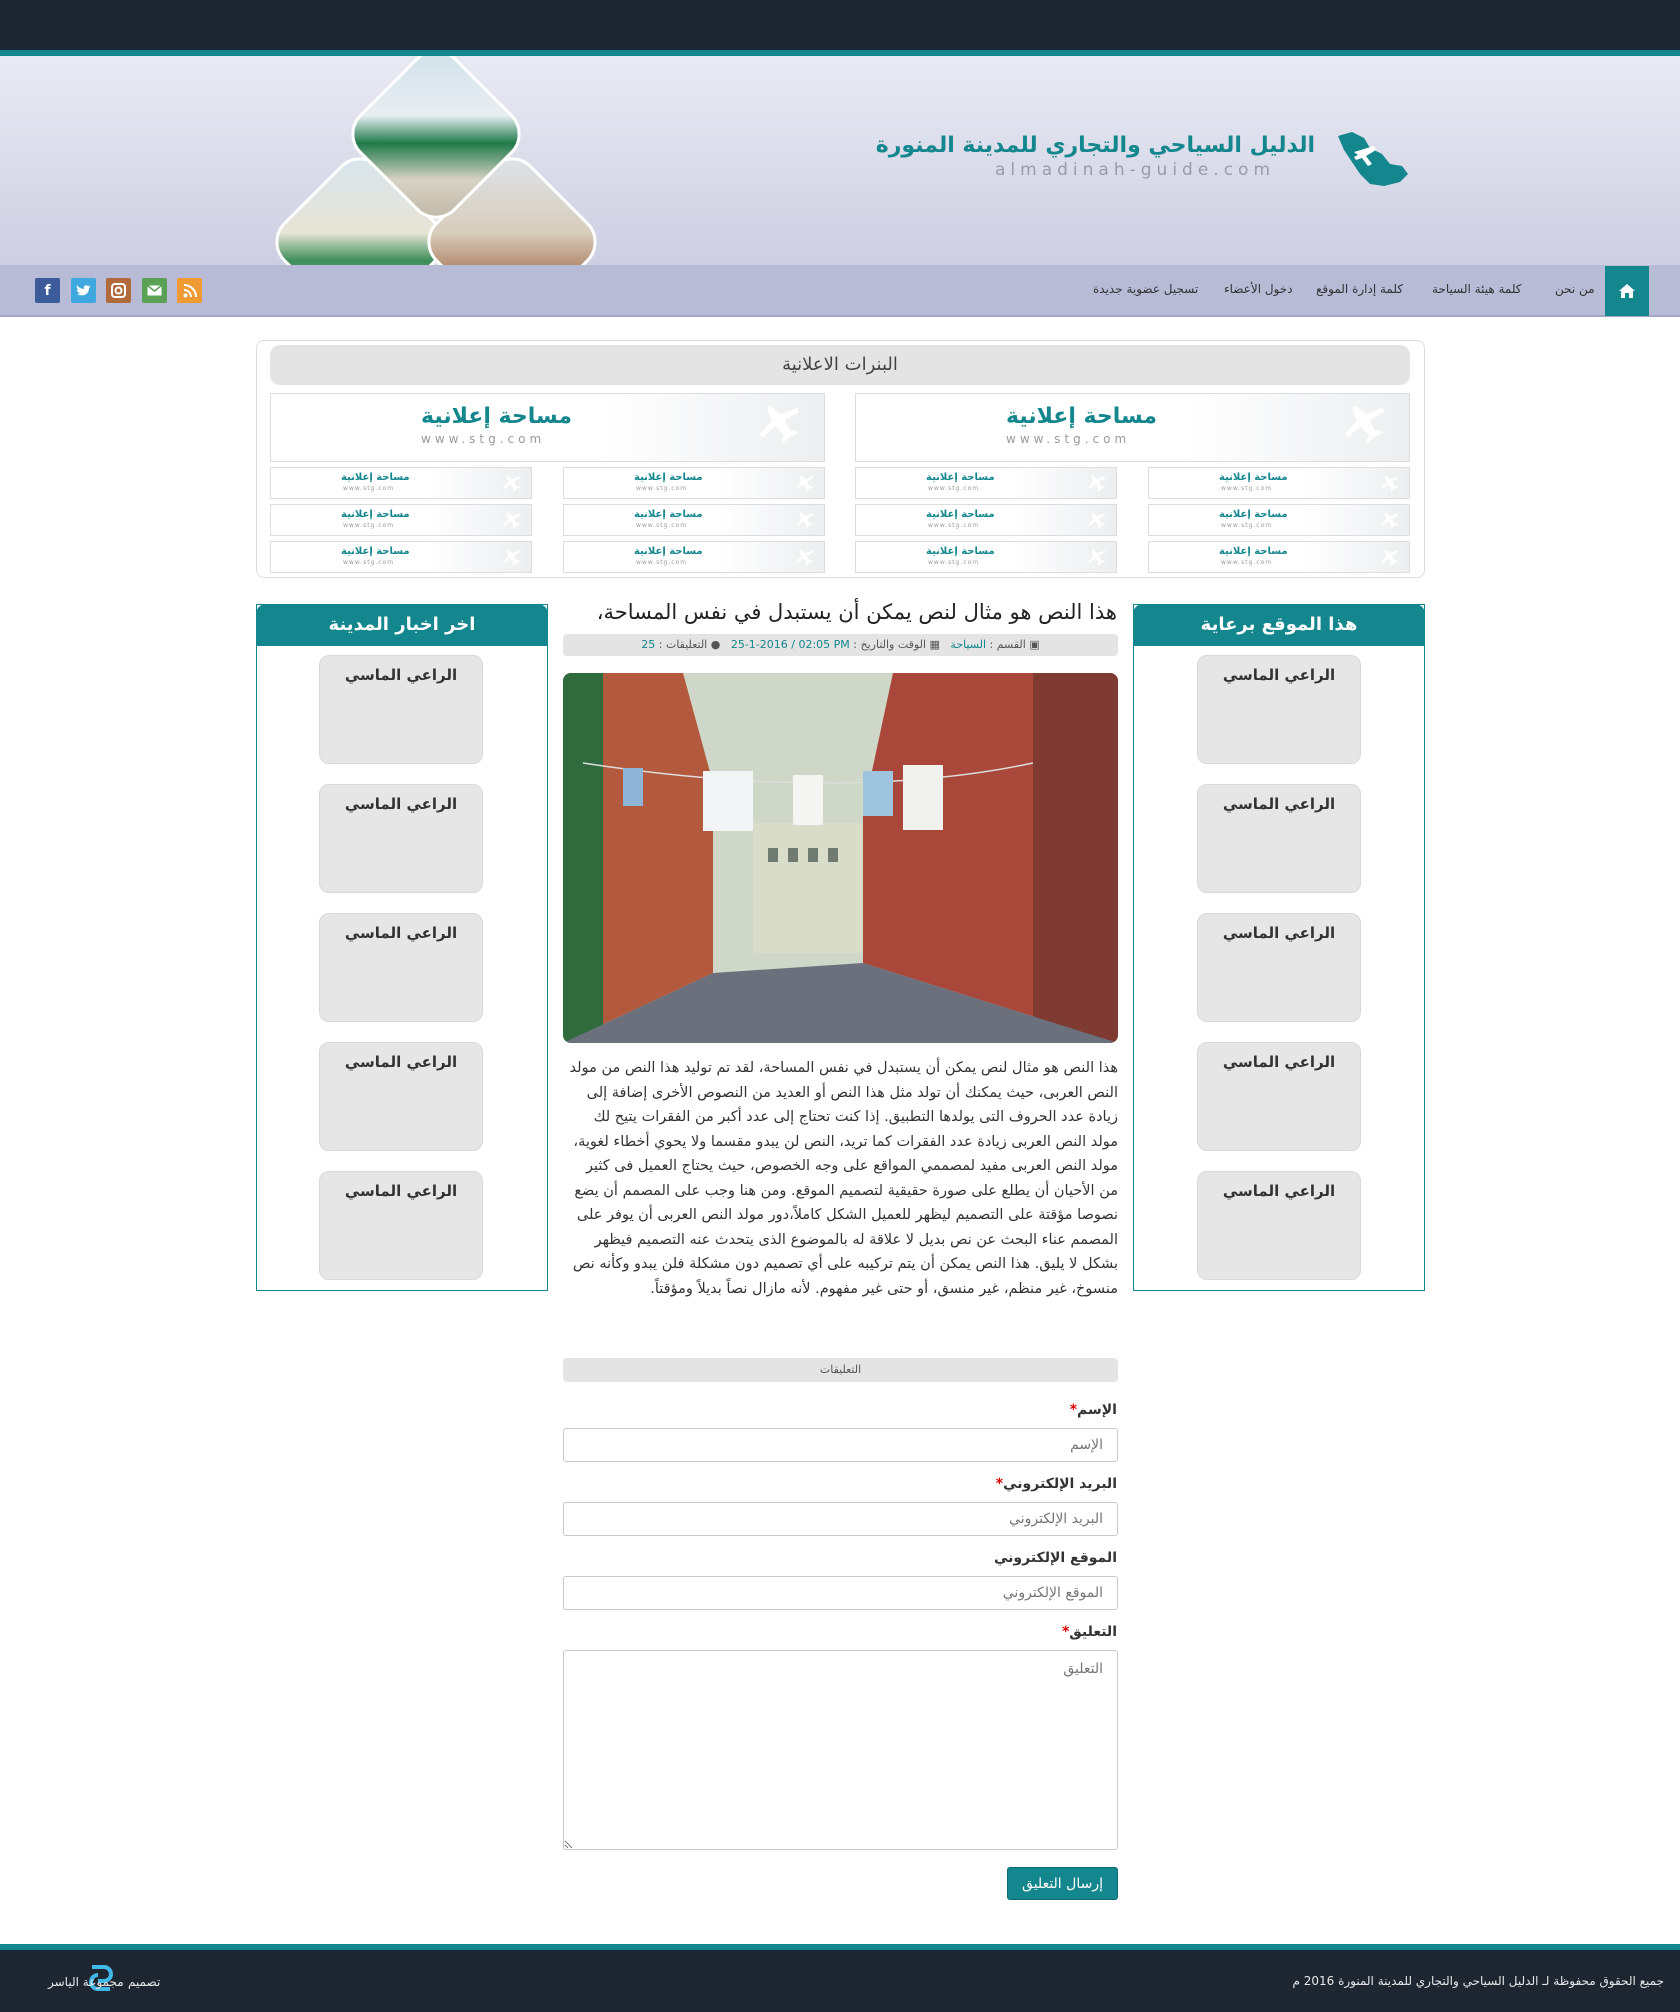 This screenshot has width=1680, height=2012. I want to click on site-title: الدليل السياحي والتجاري للمدينة المنورة, so click(1095, 145).